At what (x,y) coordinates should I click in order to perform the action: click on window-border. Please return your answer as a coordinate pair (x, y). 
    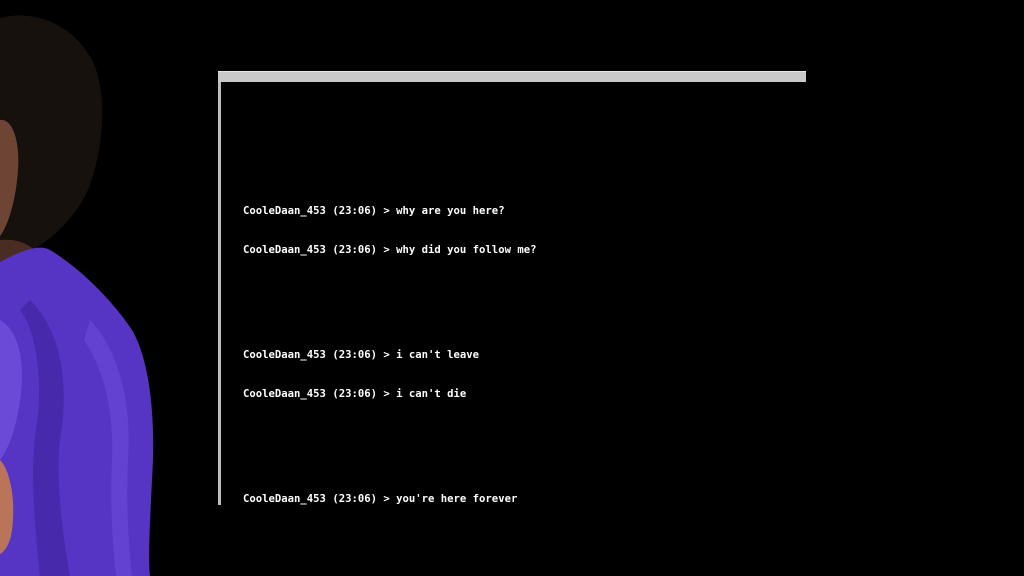
    Looking at the image, I should click on (219, 293).